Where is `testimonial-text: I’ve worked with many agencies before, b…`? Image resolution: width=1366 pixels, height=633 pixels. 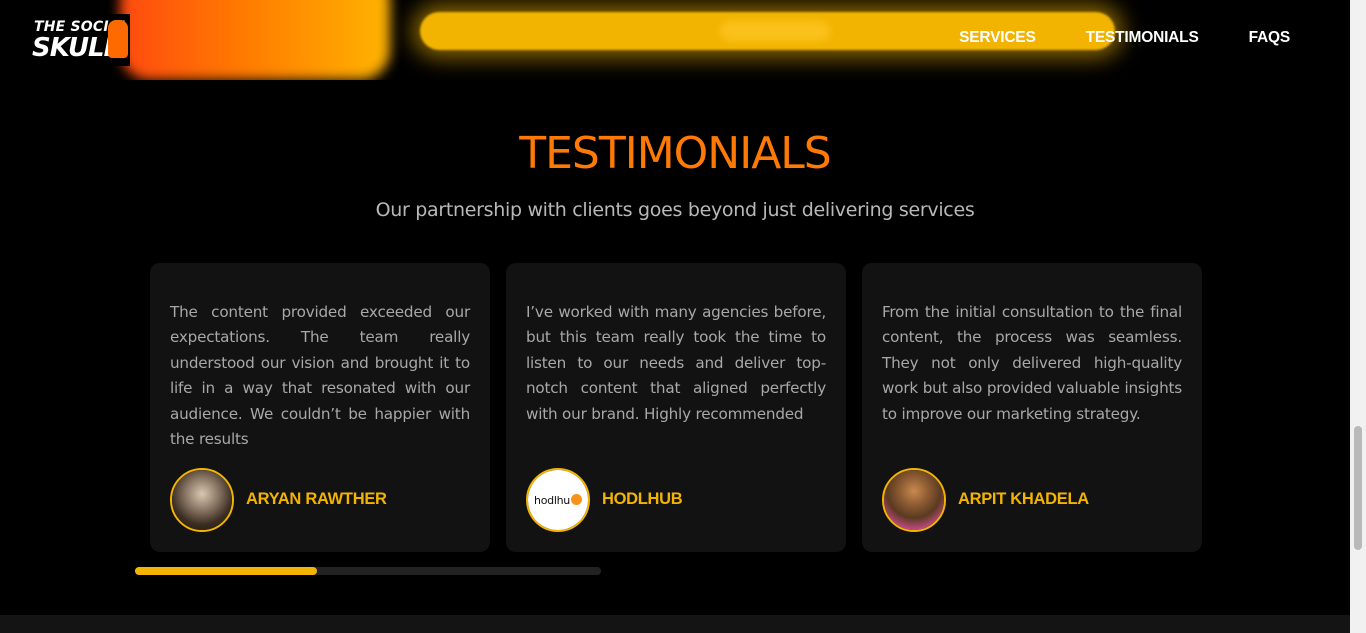 testimonial-text: I’ve worked with many agencies before, b… is located at coordinates (676, 363).